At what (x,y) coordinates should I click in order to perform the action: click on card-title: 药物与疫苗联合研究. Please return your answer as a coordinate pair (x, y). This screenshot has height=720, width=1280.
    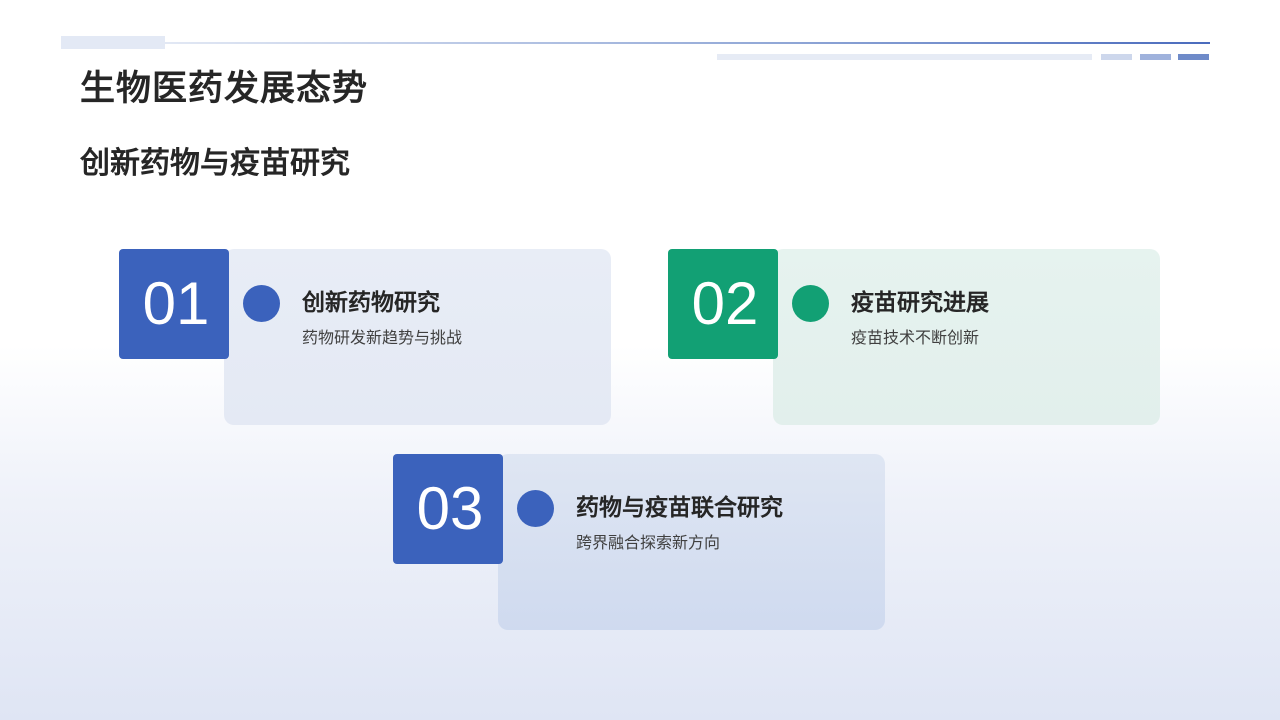
    Looking at the image, I should click on (679, 508).